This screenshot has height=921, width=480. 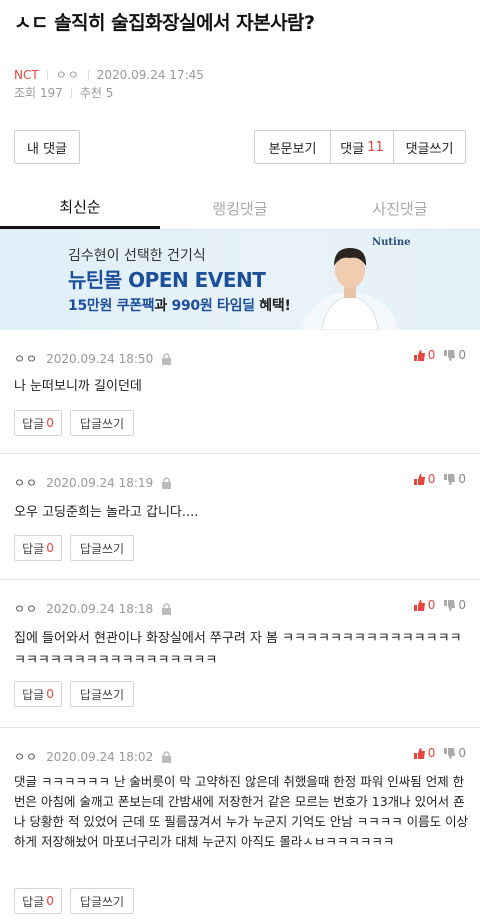 What do you see at coordinates (350, 289) in the screenshot?
I see `banner-model-image` at bounding box center [350, 289].